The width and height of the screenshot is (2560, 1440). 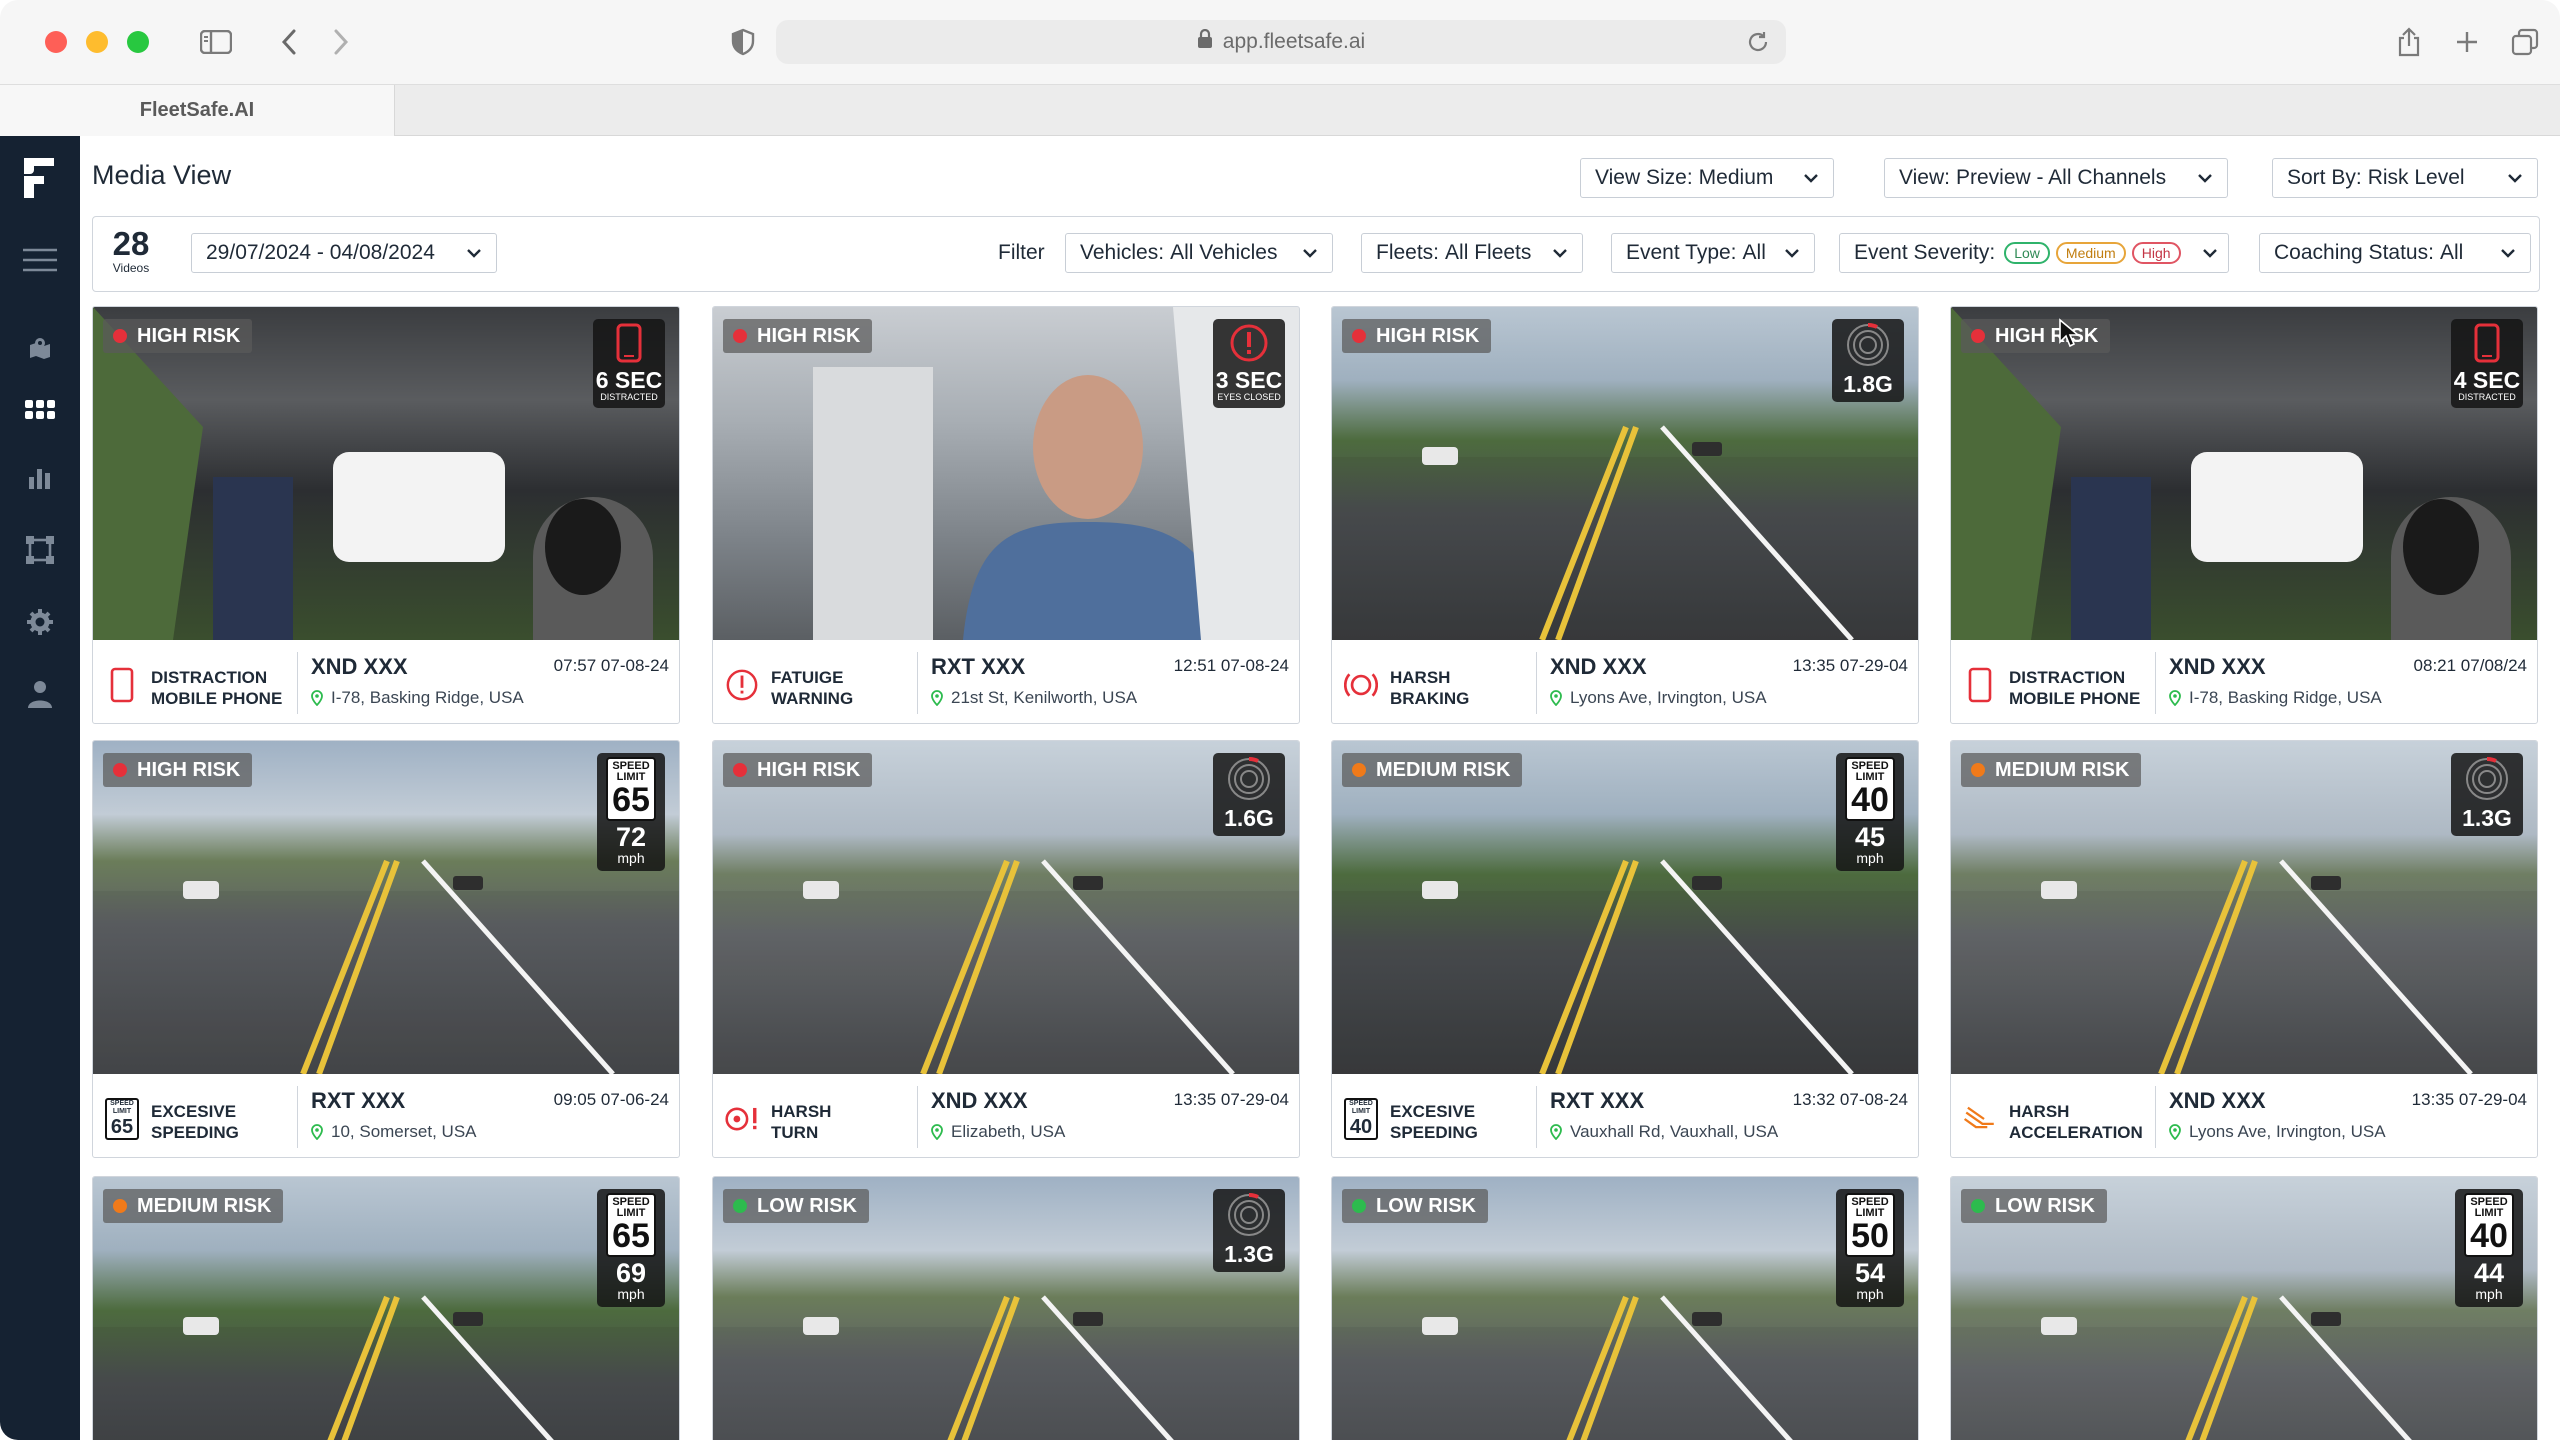 I want to click on media-grid-icon, so click(x=40, y=410).